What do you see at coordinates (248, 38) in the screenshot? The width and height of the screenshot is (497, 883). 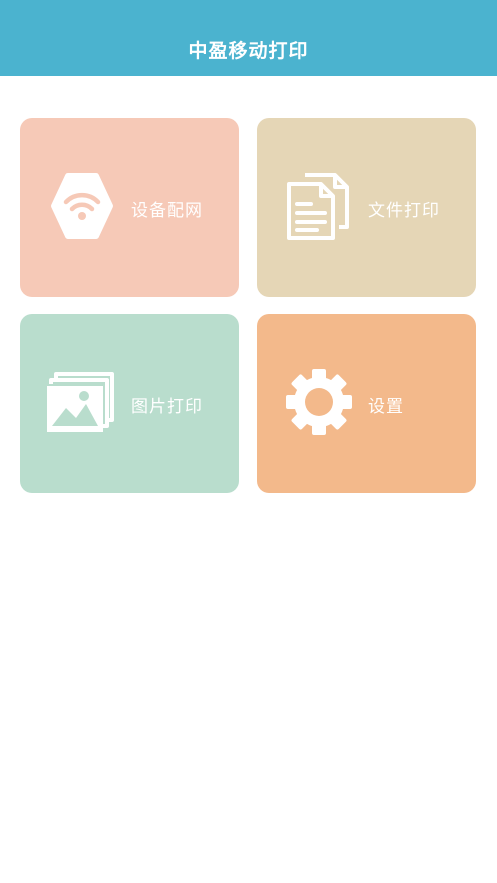 I see `app-header: 中盈移动打印` at bounding box center [248, 38].